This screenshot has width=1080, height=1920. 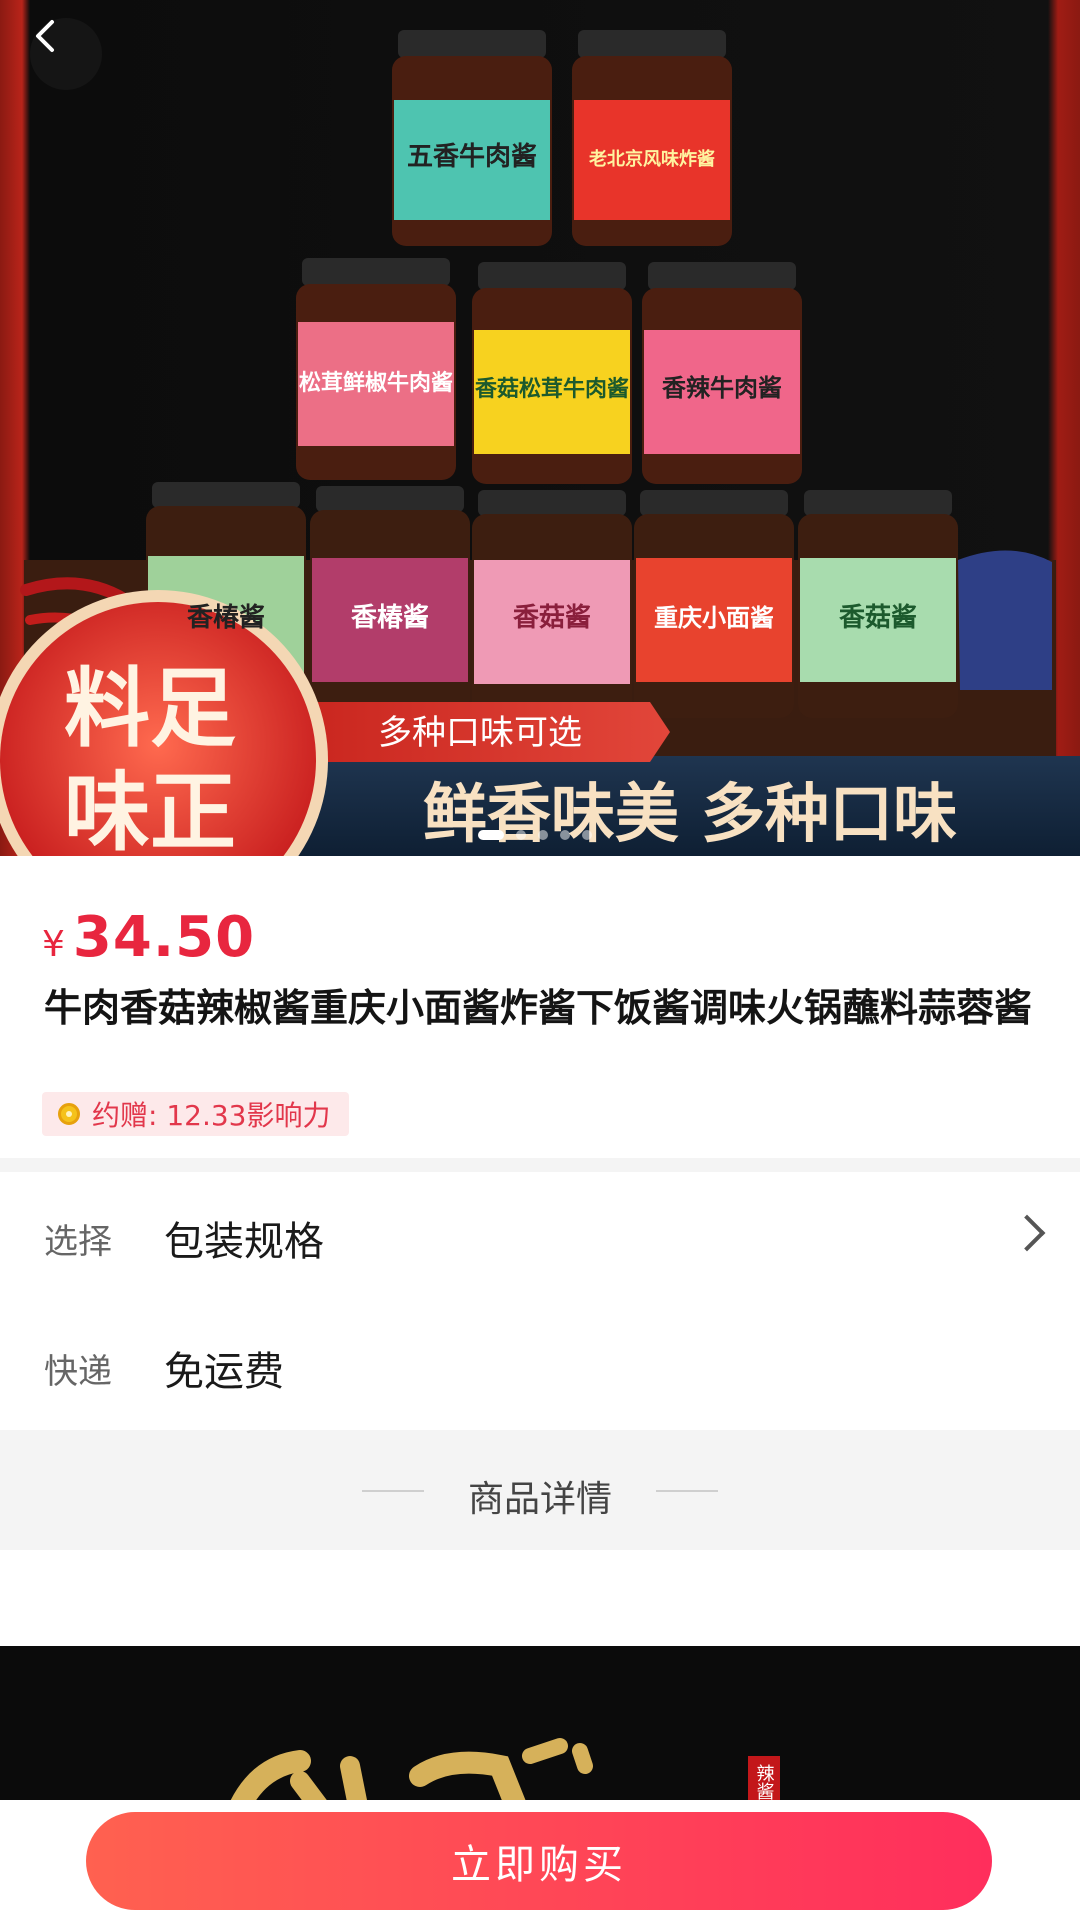 I want to click on detail-stamp-text: 辣酱, so click(x=764, y=1782).